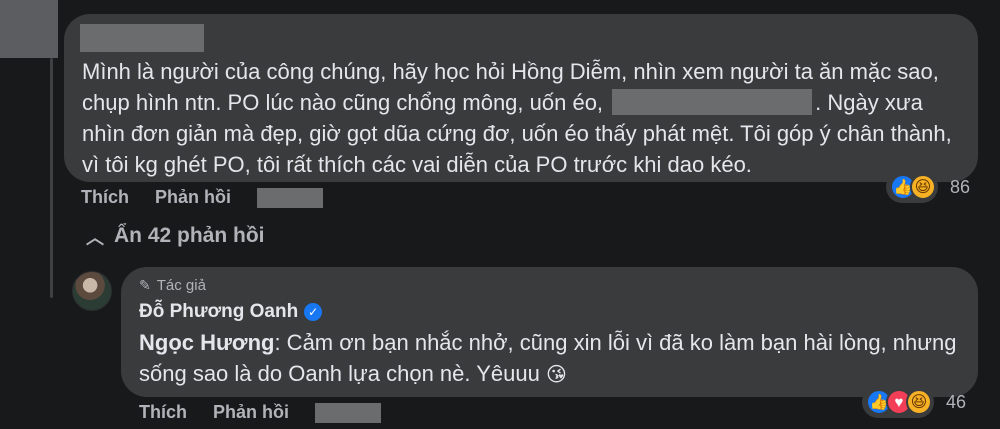 The height and width of the screenshot is (429, 1000). I want to click on reaction-summary: 👍 😆 86, so click(928, 187).